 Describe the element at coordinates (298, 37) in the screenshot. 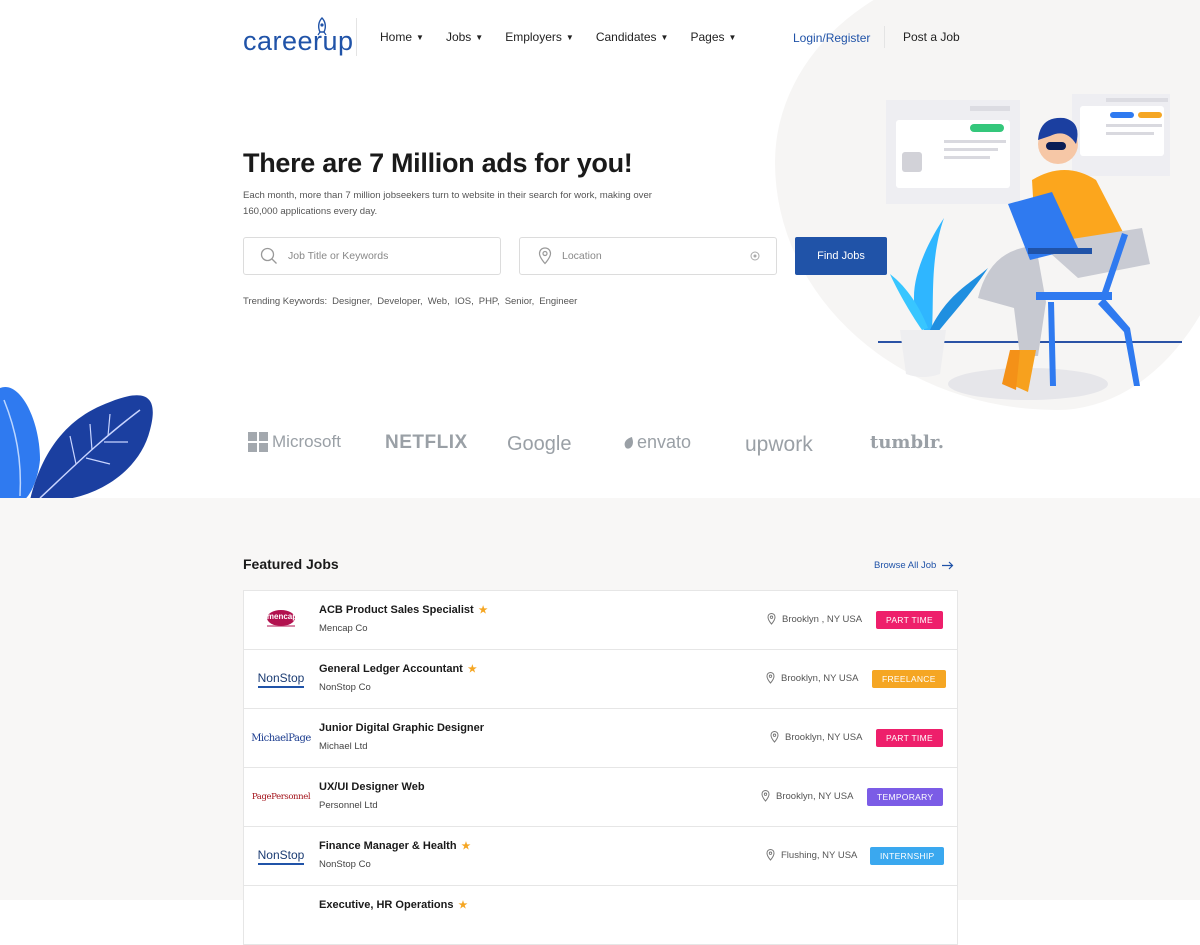

I see `logo: careerup` at that location.